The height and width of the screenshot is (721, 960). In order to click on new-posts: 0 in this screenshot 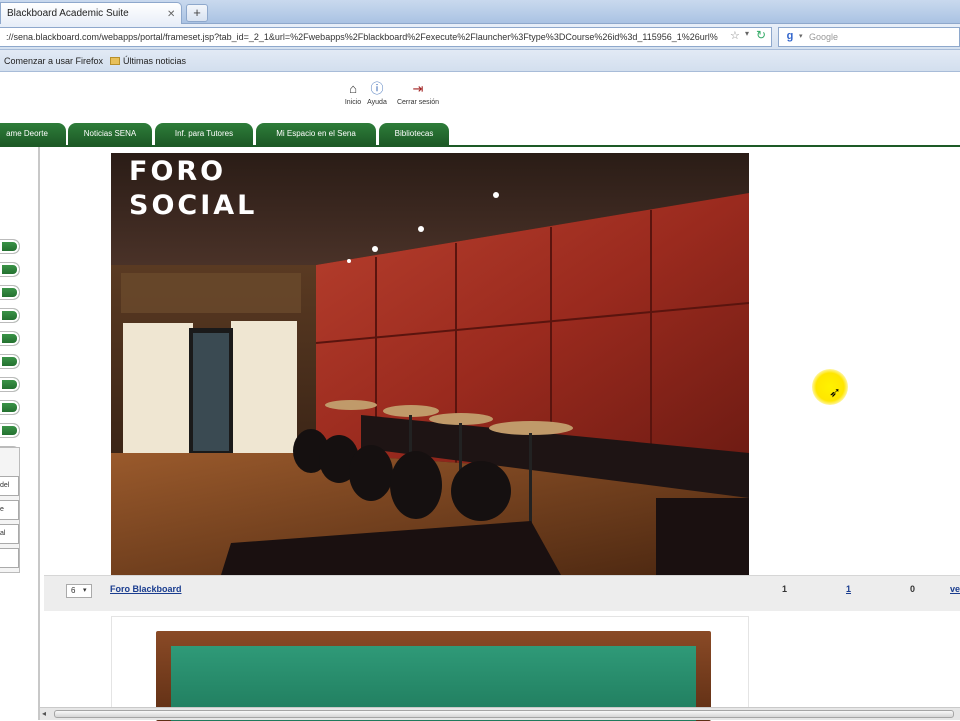, I will do `click(913, 589)`.